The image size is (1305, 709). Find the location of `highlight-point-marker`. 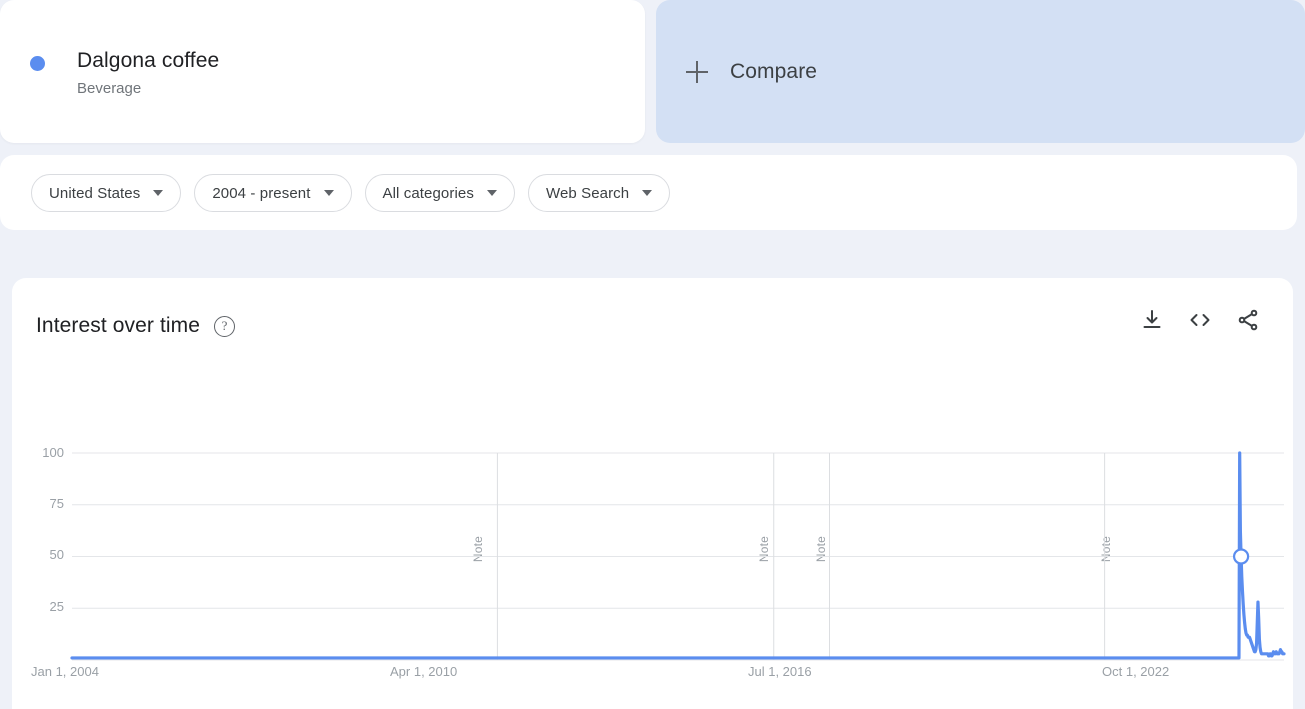

highlight-point-marker is located at coordinates (1241, 556).